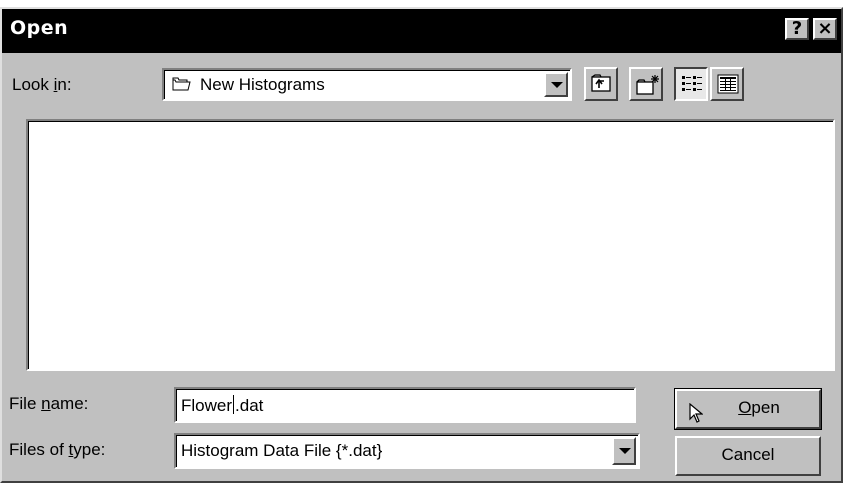  I want to click on up-one-level-icon, so click(601, 83).